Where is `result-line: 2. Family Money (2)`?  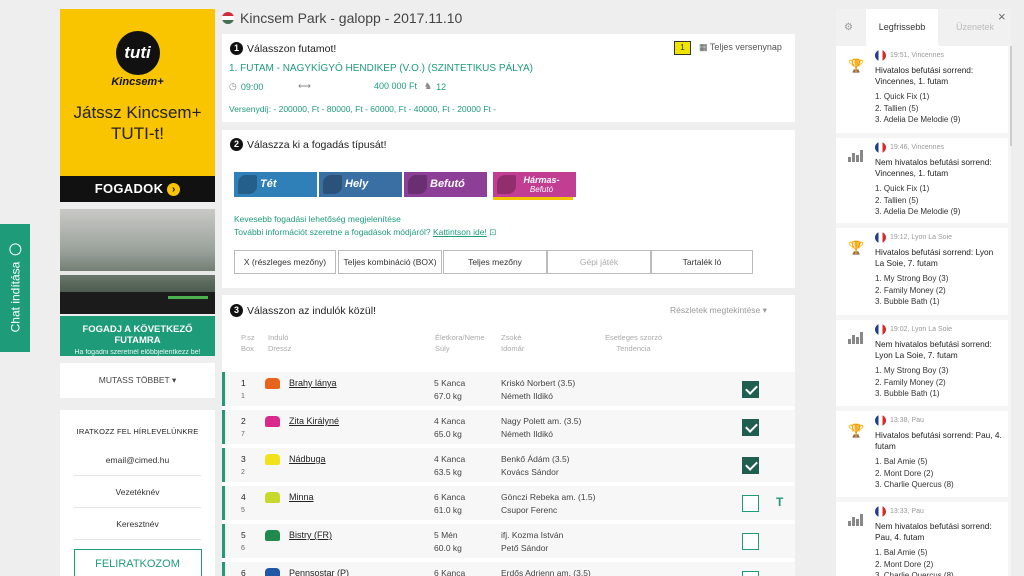
result-line: 2. Family Money (2) is located at coordinates (910, 290).